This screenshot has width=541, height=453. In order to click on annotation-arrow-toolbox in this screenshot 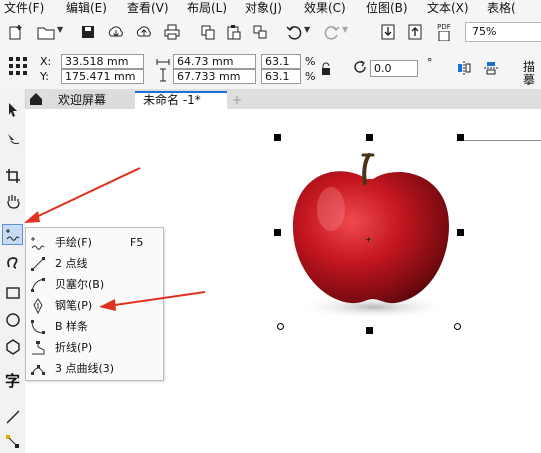, I will do `click(82, 195)`.